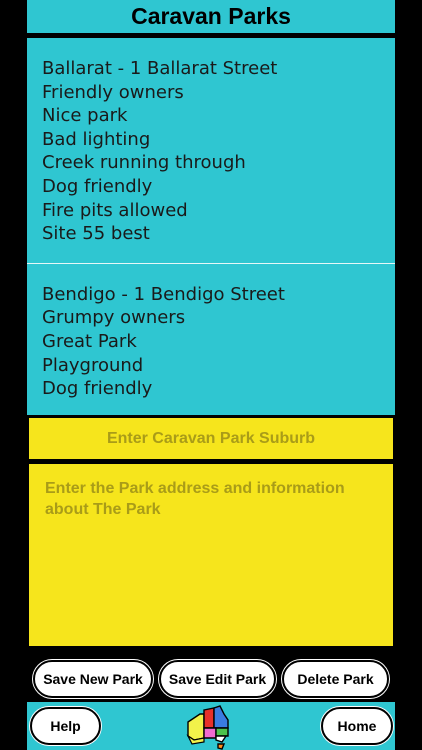  What do you see at coordinates (114, 318) in the screenshot?
I see `park-line: Grumpy owners` at bounding box center [114, 318].